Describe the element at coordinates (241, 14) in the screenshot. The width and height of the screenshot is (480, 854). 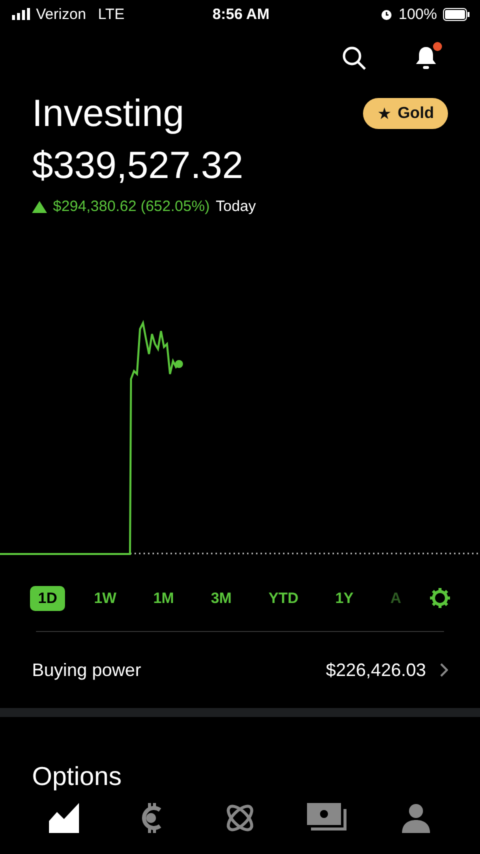
I see `clock-time: 8:56 AM` at that location.